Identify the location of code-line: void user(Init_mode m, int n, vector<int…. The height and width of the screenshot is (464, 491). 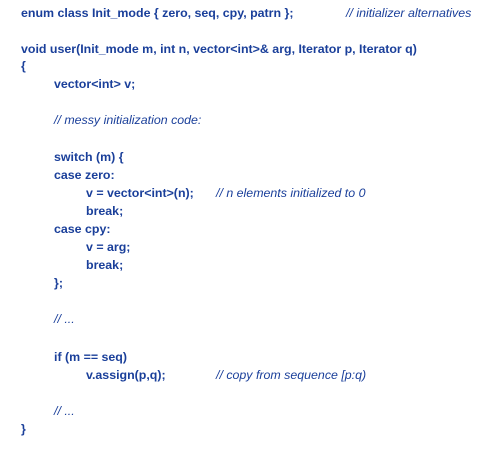
(219, 49).